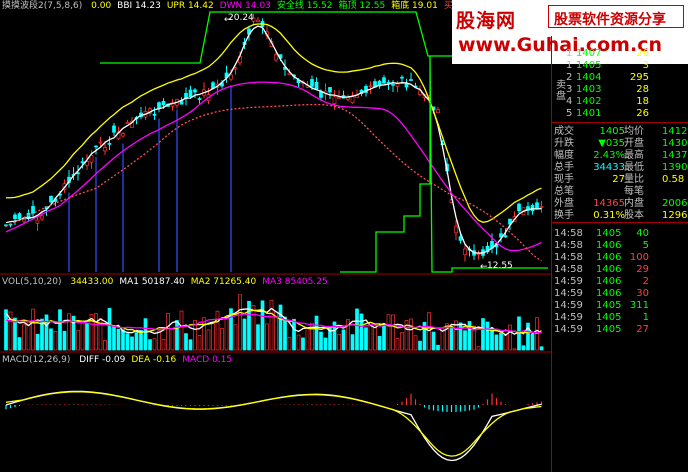  I want to click on tick-row: 14:58 1406 29, so click(620, 270).